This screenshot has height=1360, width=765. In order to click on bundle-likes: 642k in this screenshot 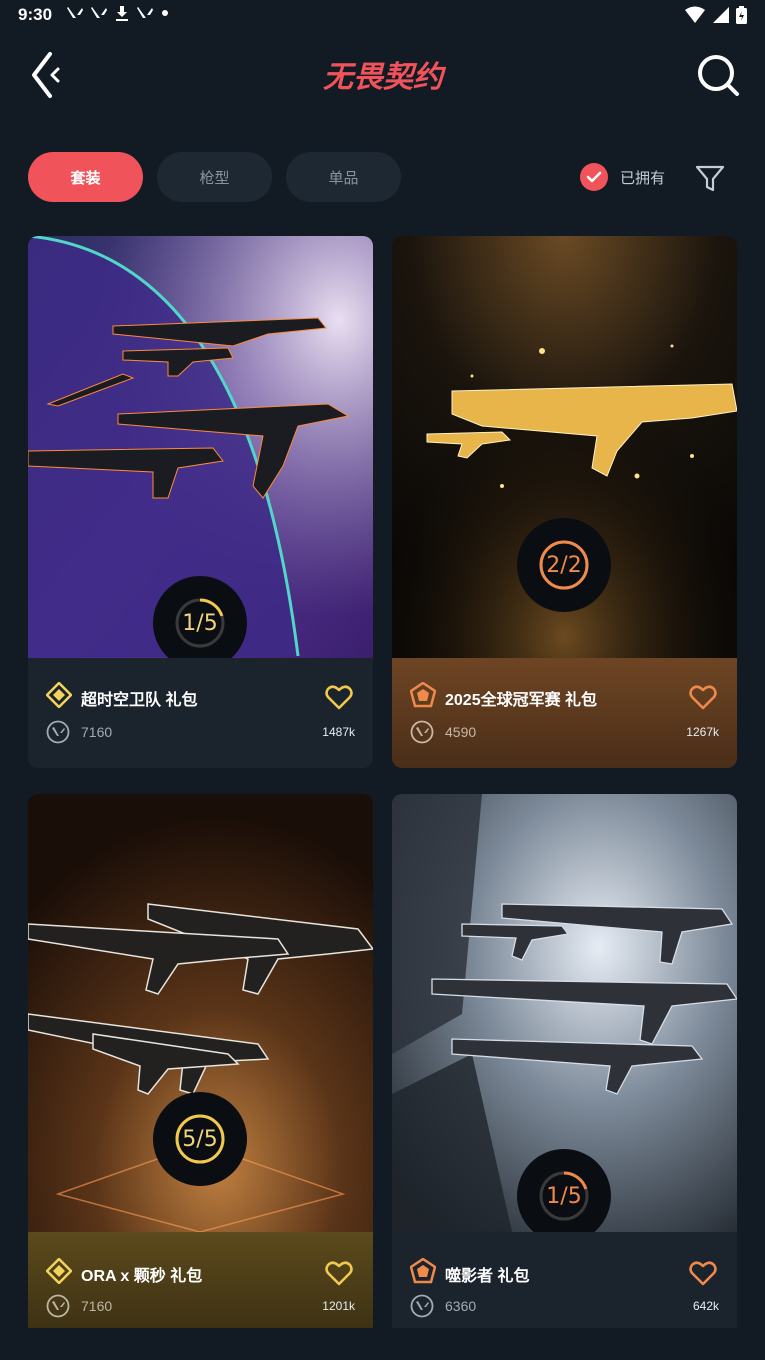, I will do `click(705, 1306)`.